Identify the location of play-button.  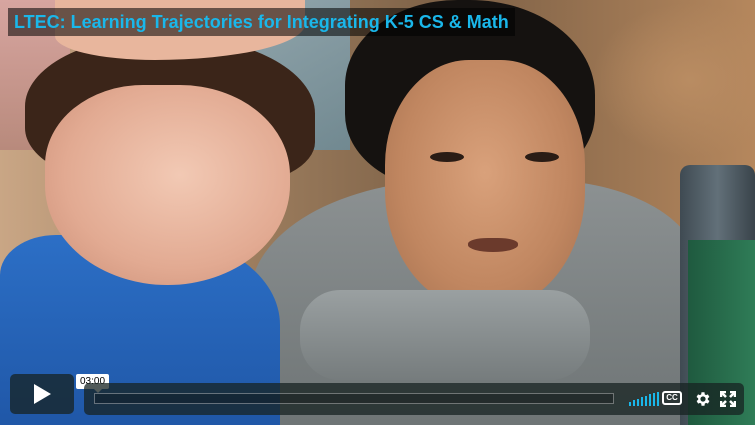
(42, 394).